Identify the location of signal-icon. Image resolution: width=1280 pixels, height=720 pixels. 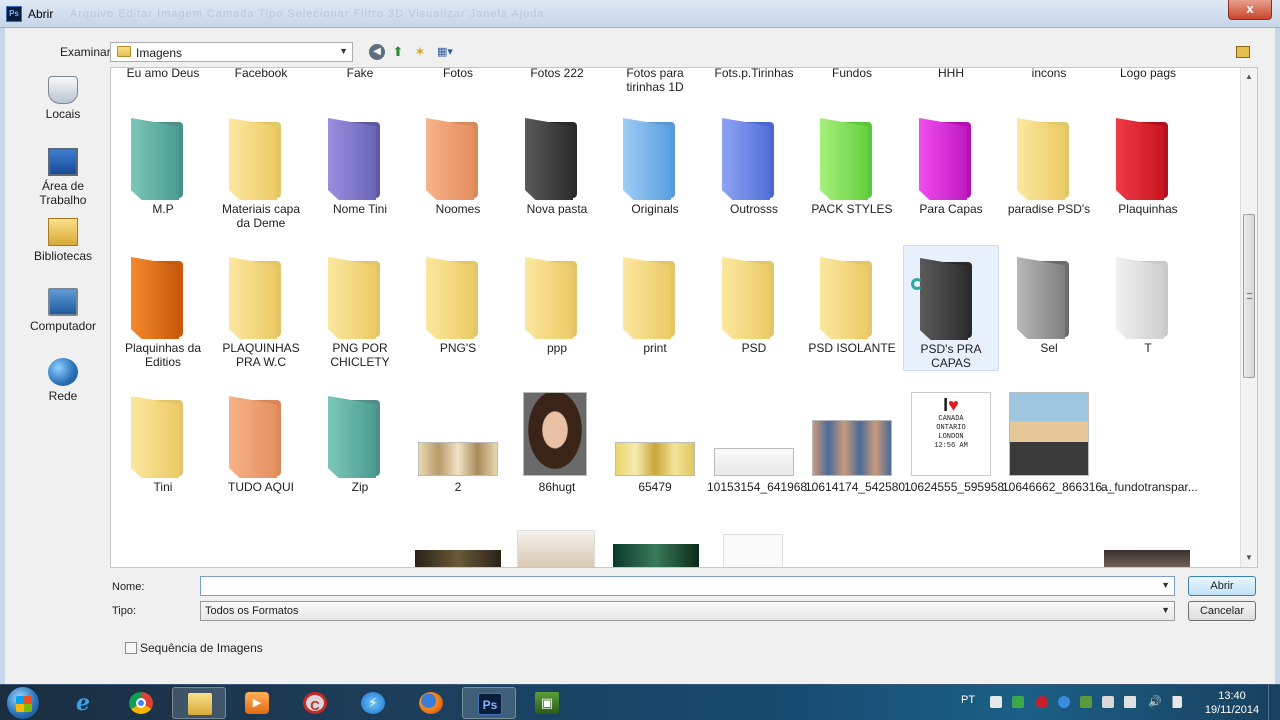
(1176, 702).